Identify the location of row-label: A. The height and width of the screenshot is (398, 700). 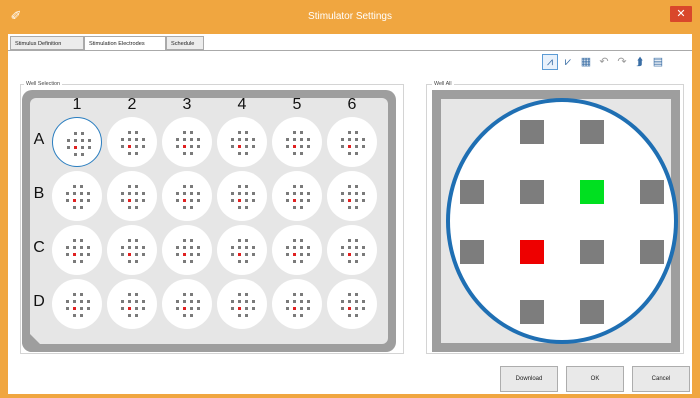
(39, 140).